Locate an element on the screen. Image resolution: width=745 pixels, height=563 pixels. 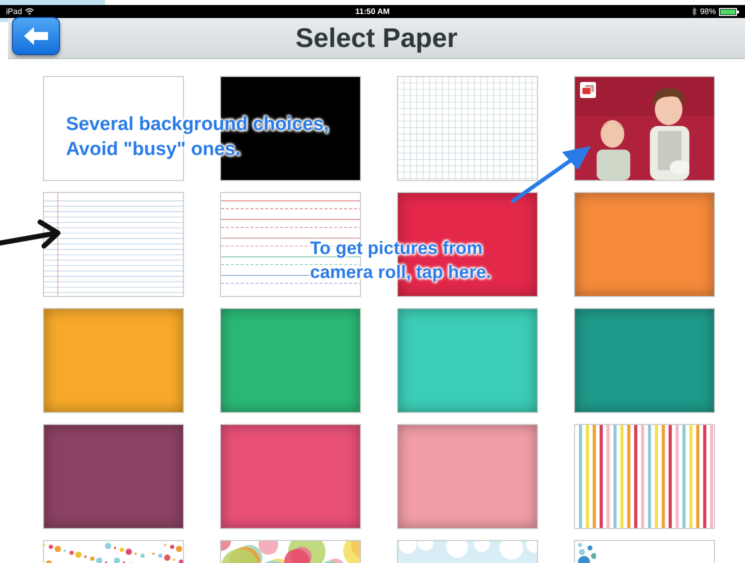
battery-icon is located at coordinates (729, 12).